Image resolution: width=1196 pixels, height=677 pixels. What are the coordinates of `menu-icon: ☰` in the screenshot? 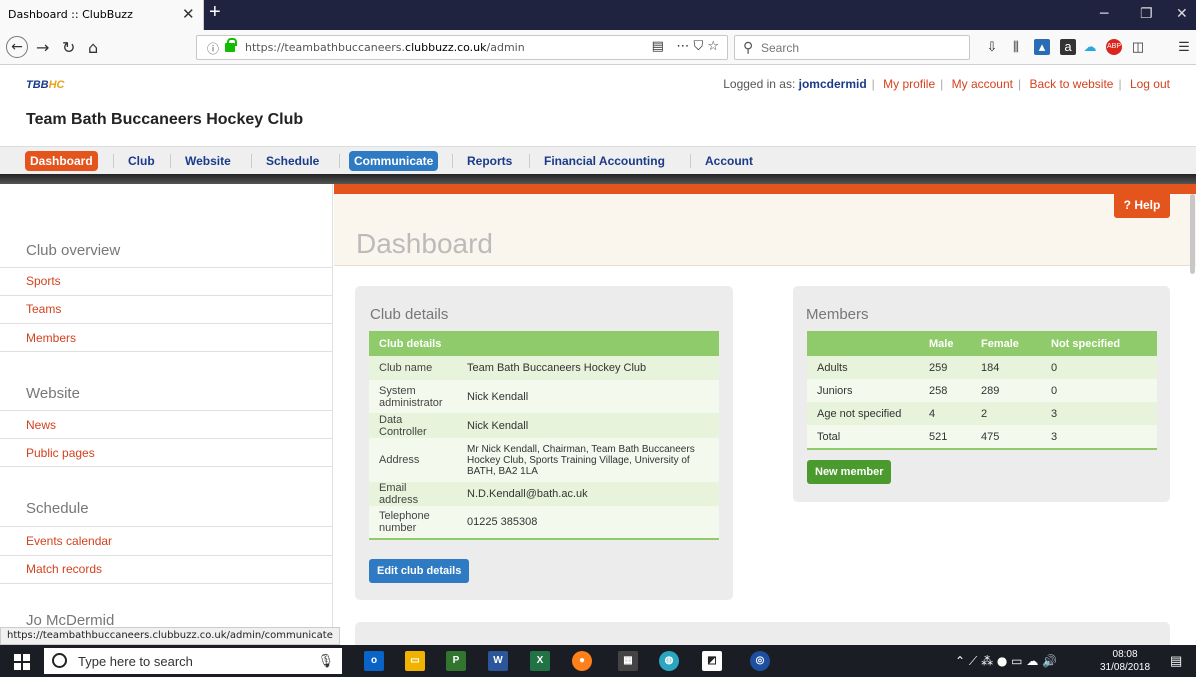 It's located at (1184, 47).